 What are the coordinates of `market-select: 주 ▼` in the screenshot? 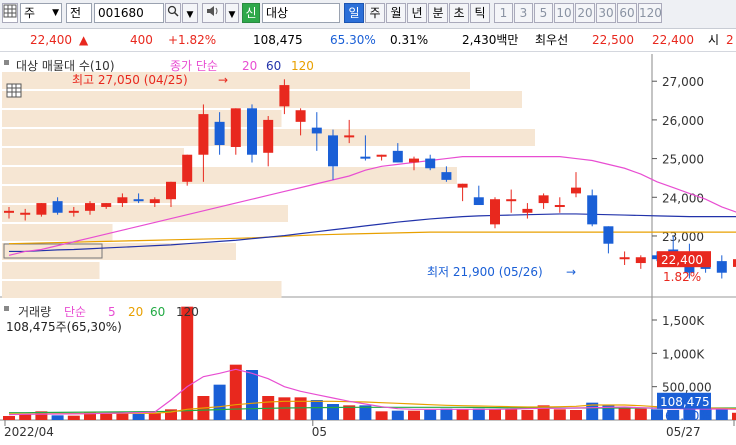 It's located at (41, 13).